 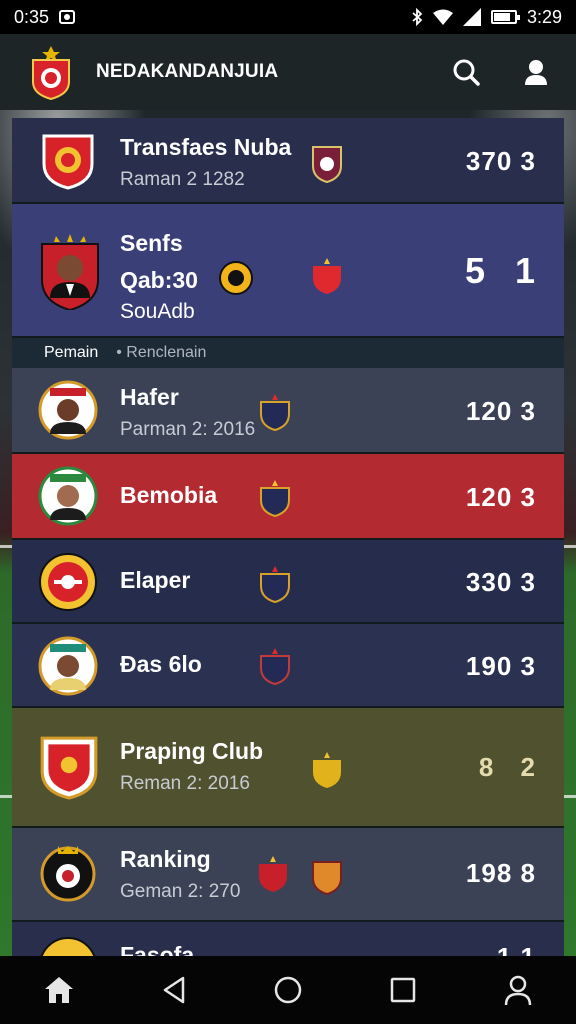 What do you see at coordinates (161, 664) in the screenshot?
I see `player-name: Ðas 6lo` at bounding box center [161, 664].